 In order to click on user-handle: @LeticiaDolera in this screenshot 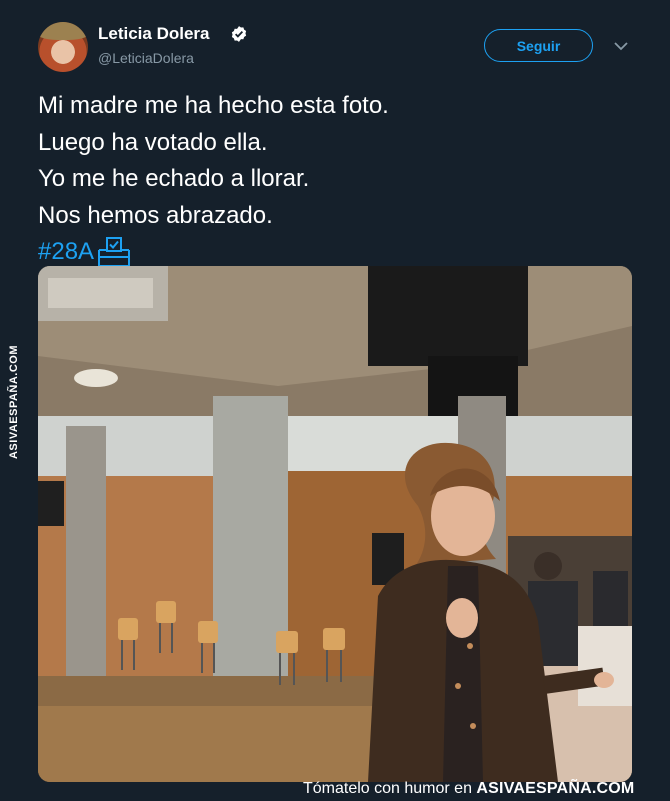, I will do `click(146, 58)`.